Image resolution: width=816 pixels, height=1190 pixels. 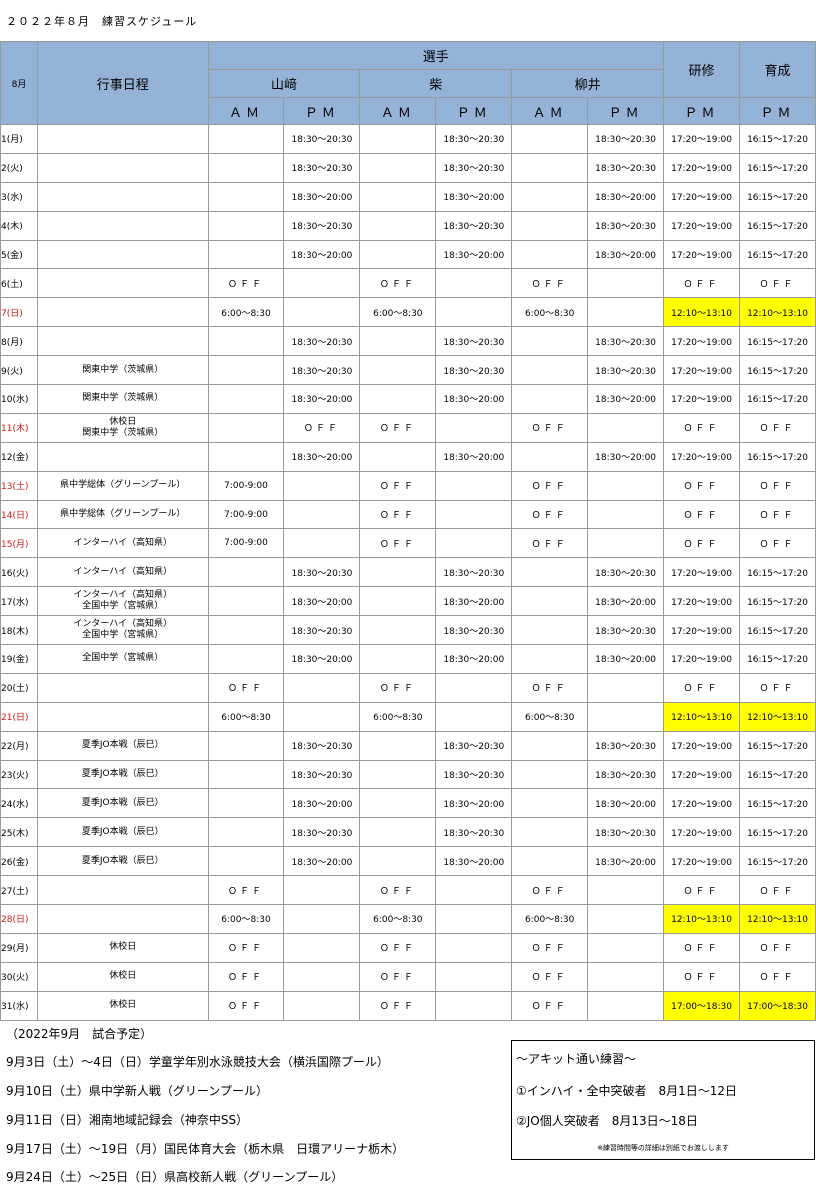 I want to click on player-shiba-header: 柴, so click(x=436, y=83).